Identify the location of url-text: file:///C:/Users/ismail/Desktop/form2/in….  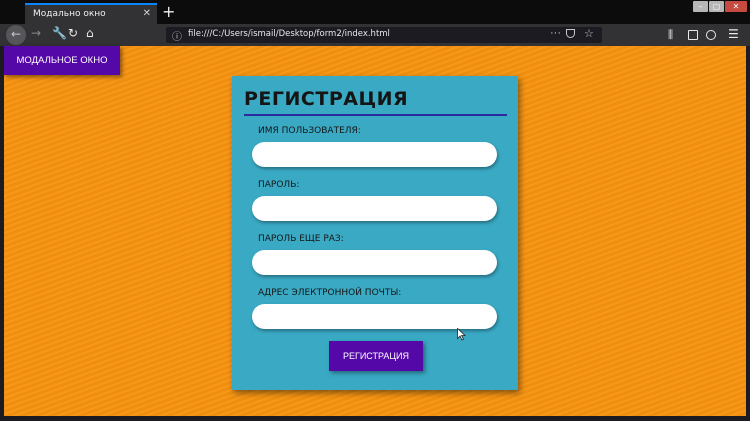
(289, 34).